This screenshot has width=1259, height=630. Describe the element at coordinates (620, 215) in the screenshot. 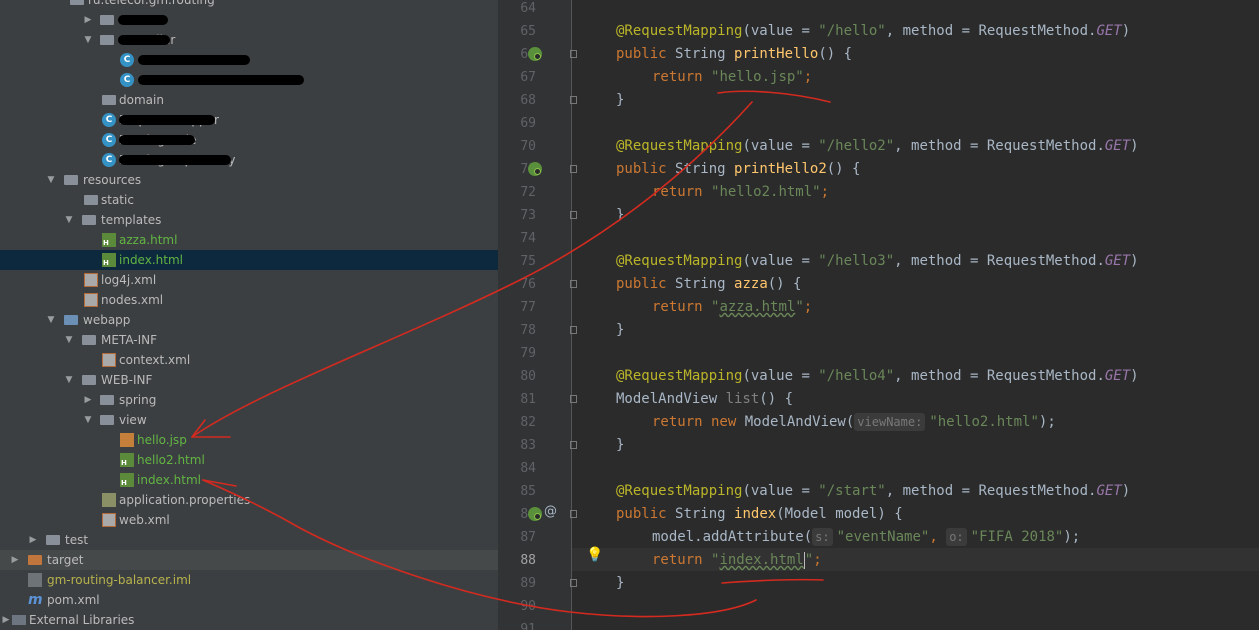

I see `code-line-73: }` at that location.